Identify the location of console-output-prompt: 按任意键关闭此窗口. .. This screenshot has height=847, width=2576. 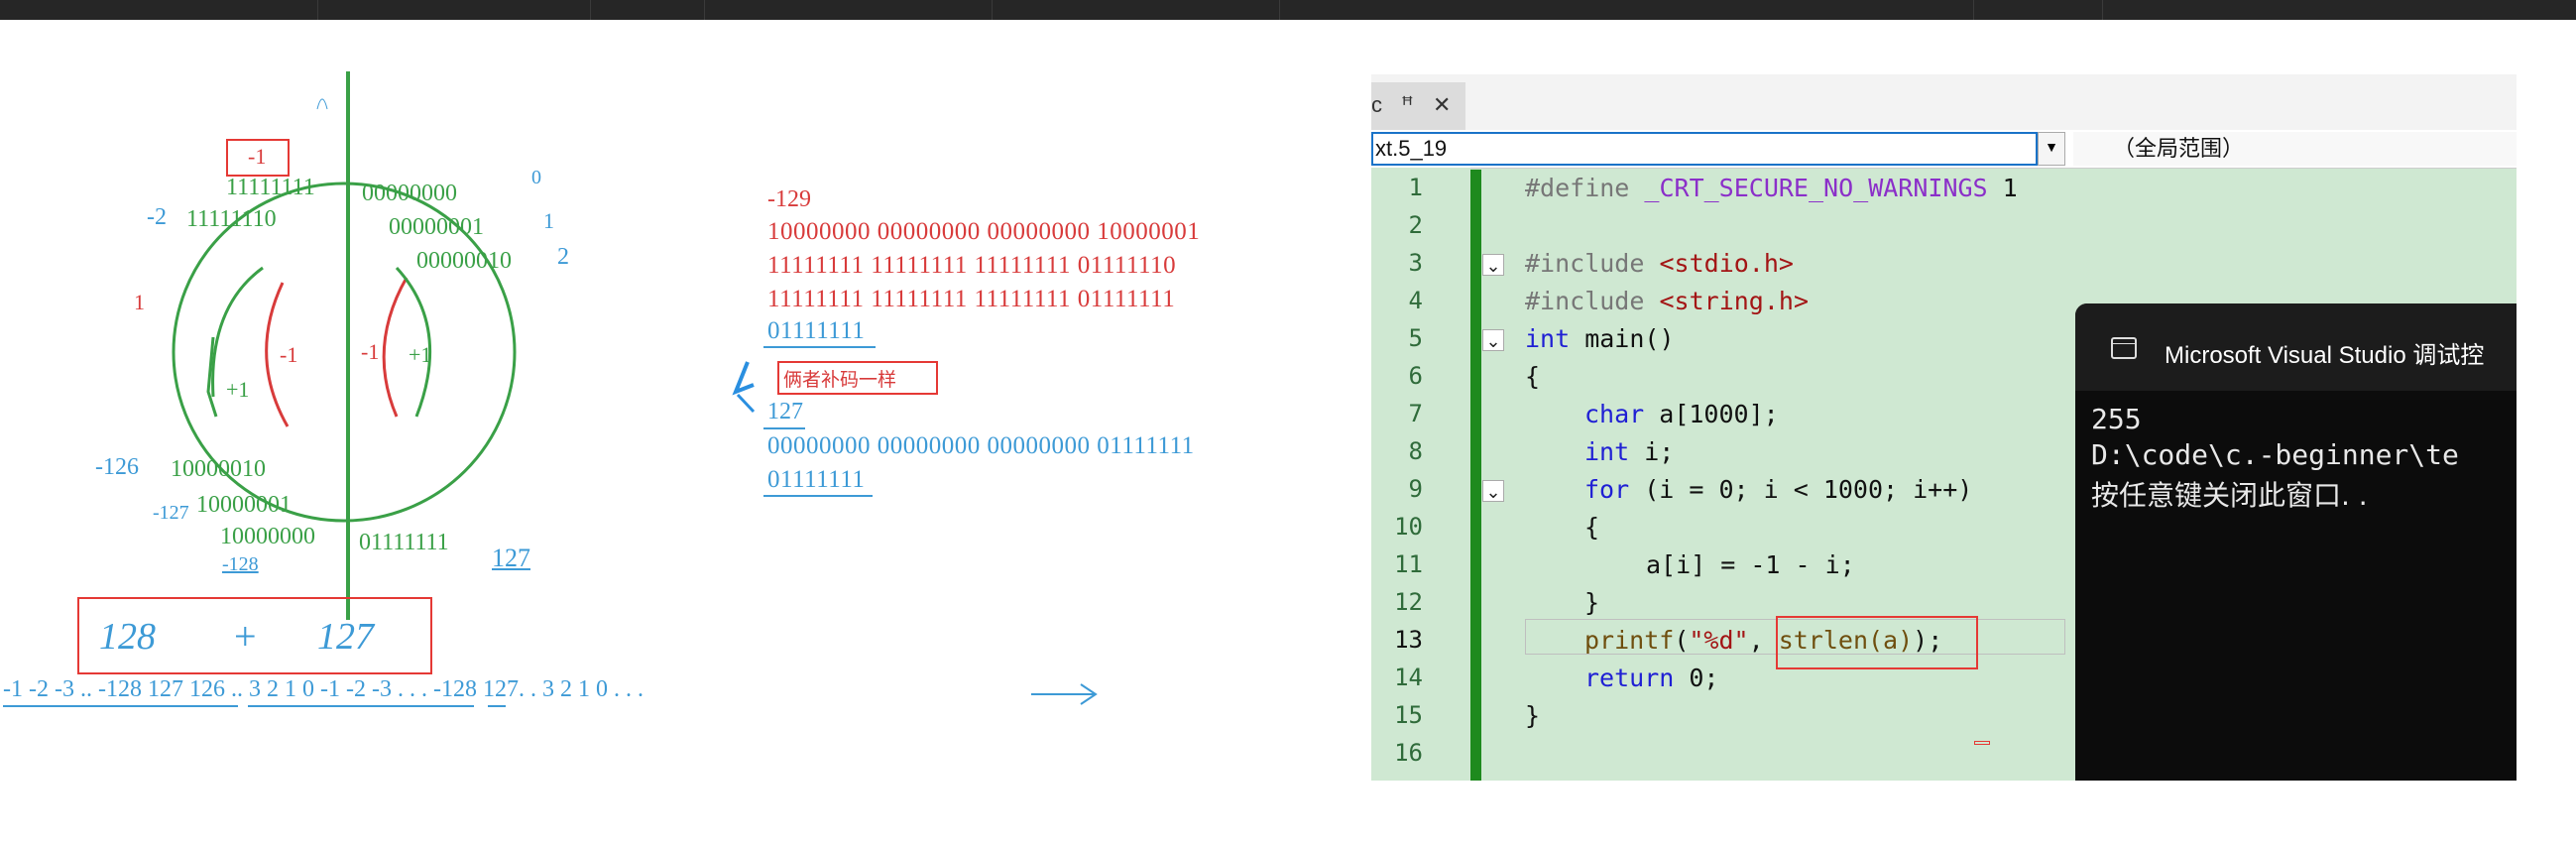
(2229, 495).